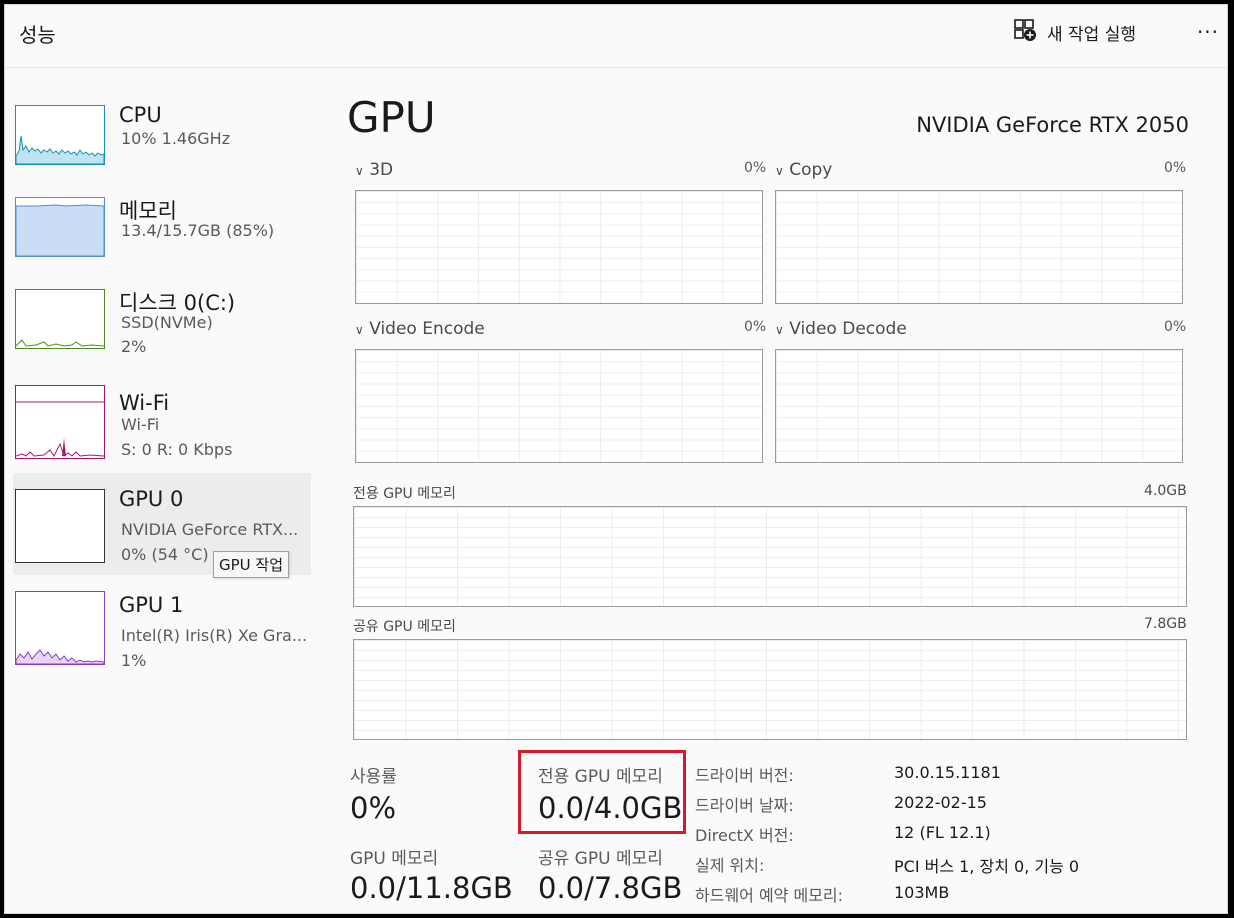  What do you see at coordinates (1092, 34) in the screenshot?
I see `run-new-task-label: 새 작업 실행` at bounding box center [1092, 34].